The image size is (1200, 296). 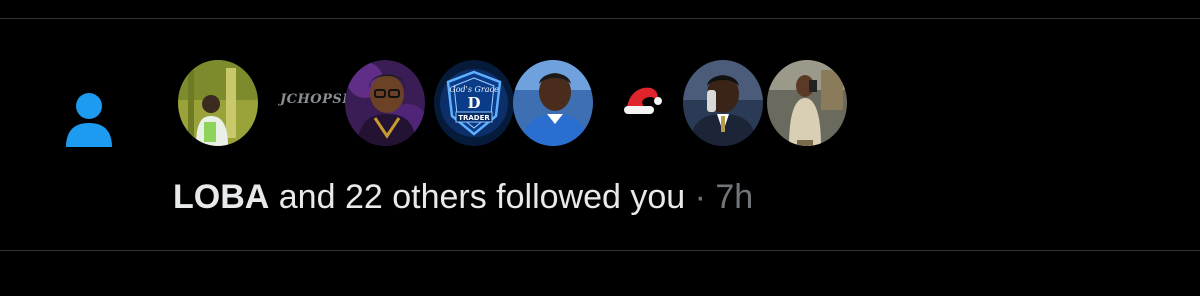 What do you see at coordinates (734, 197) in the screenshot?
I see `timestamp: 7h` at bounding box center [734, 197].